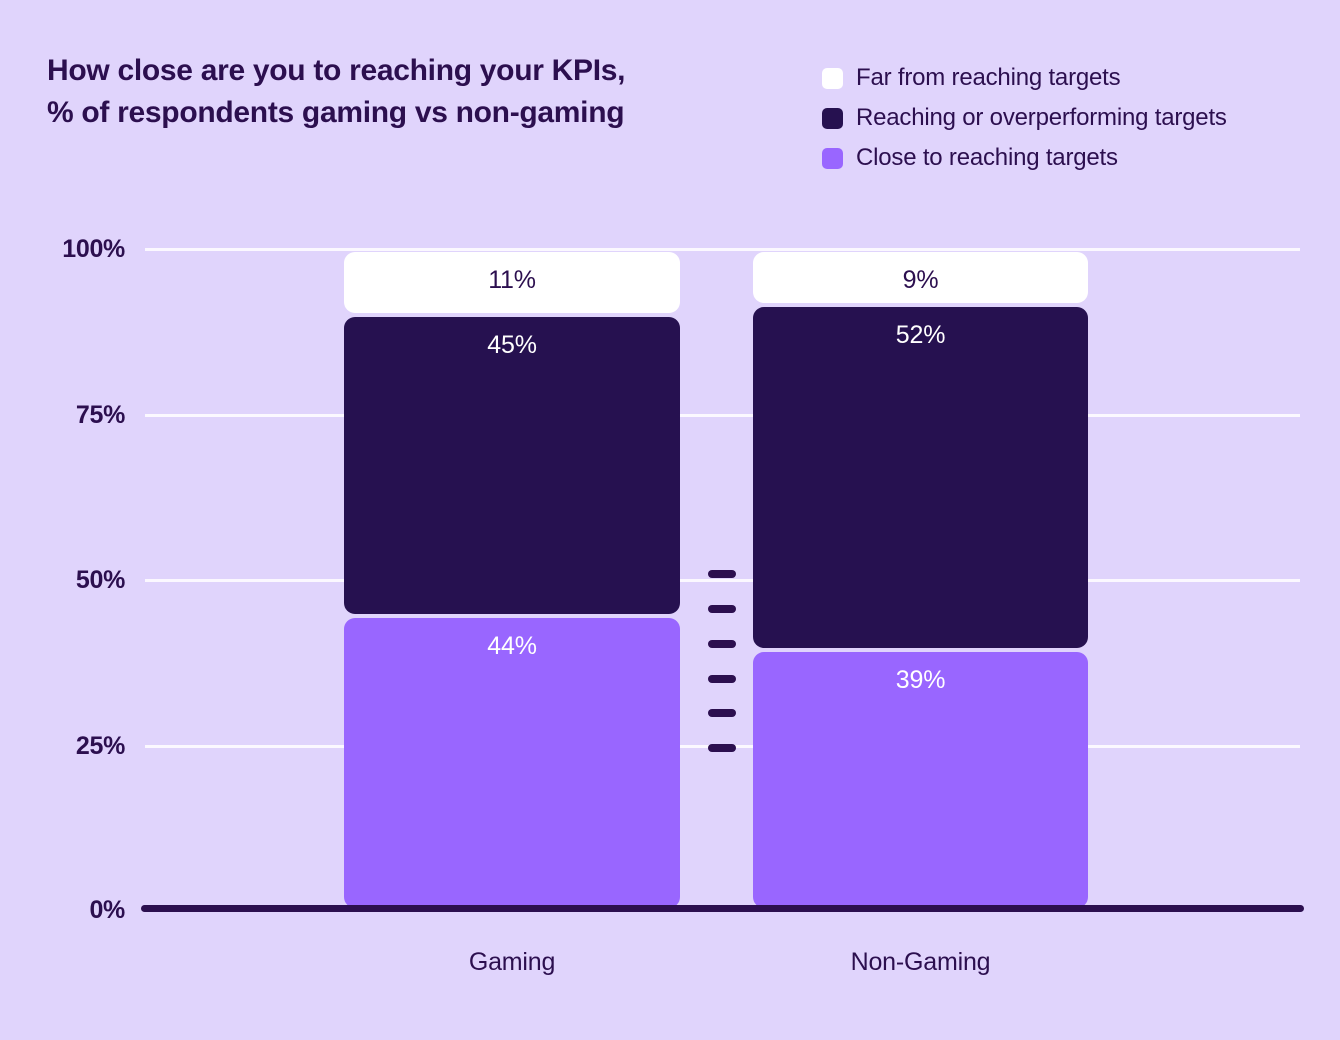  What do you see at coordinates (93, 249) in the screenshot?
I see `y-tick-label-100: 100%` at bounding box center [93, 249].